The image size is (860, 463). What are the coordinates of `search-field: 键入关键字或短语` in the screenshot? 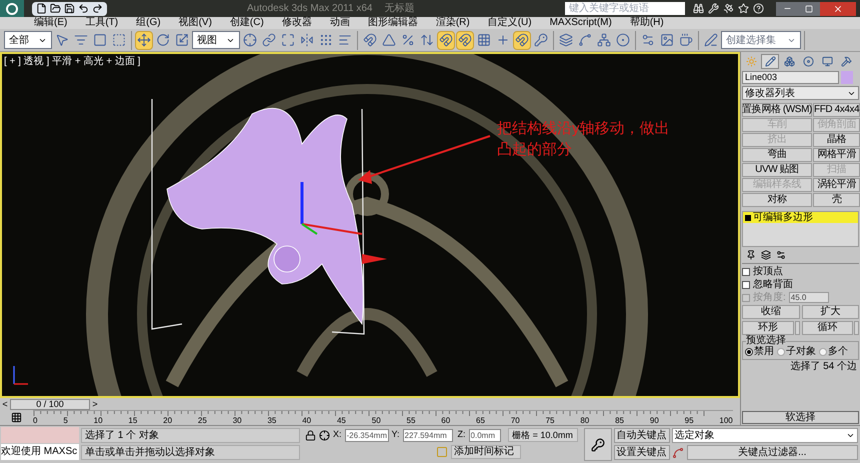 It's located at (625, 8).